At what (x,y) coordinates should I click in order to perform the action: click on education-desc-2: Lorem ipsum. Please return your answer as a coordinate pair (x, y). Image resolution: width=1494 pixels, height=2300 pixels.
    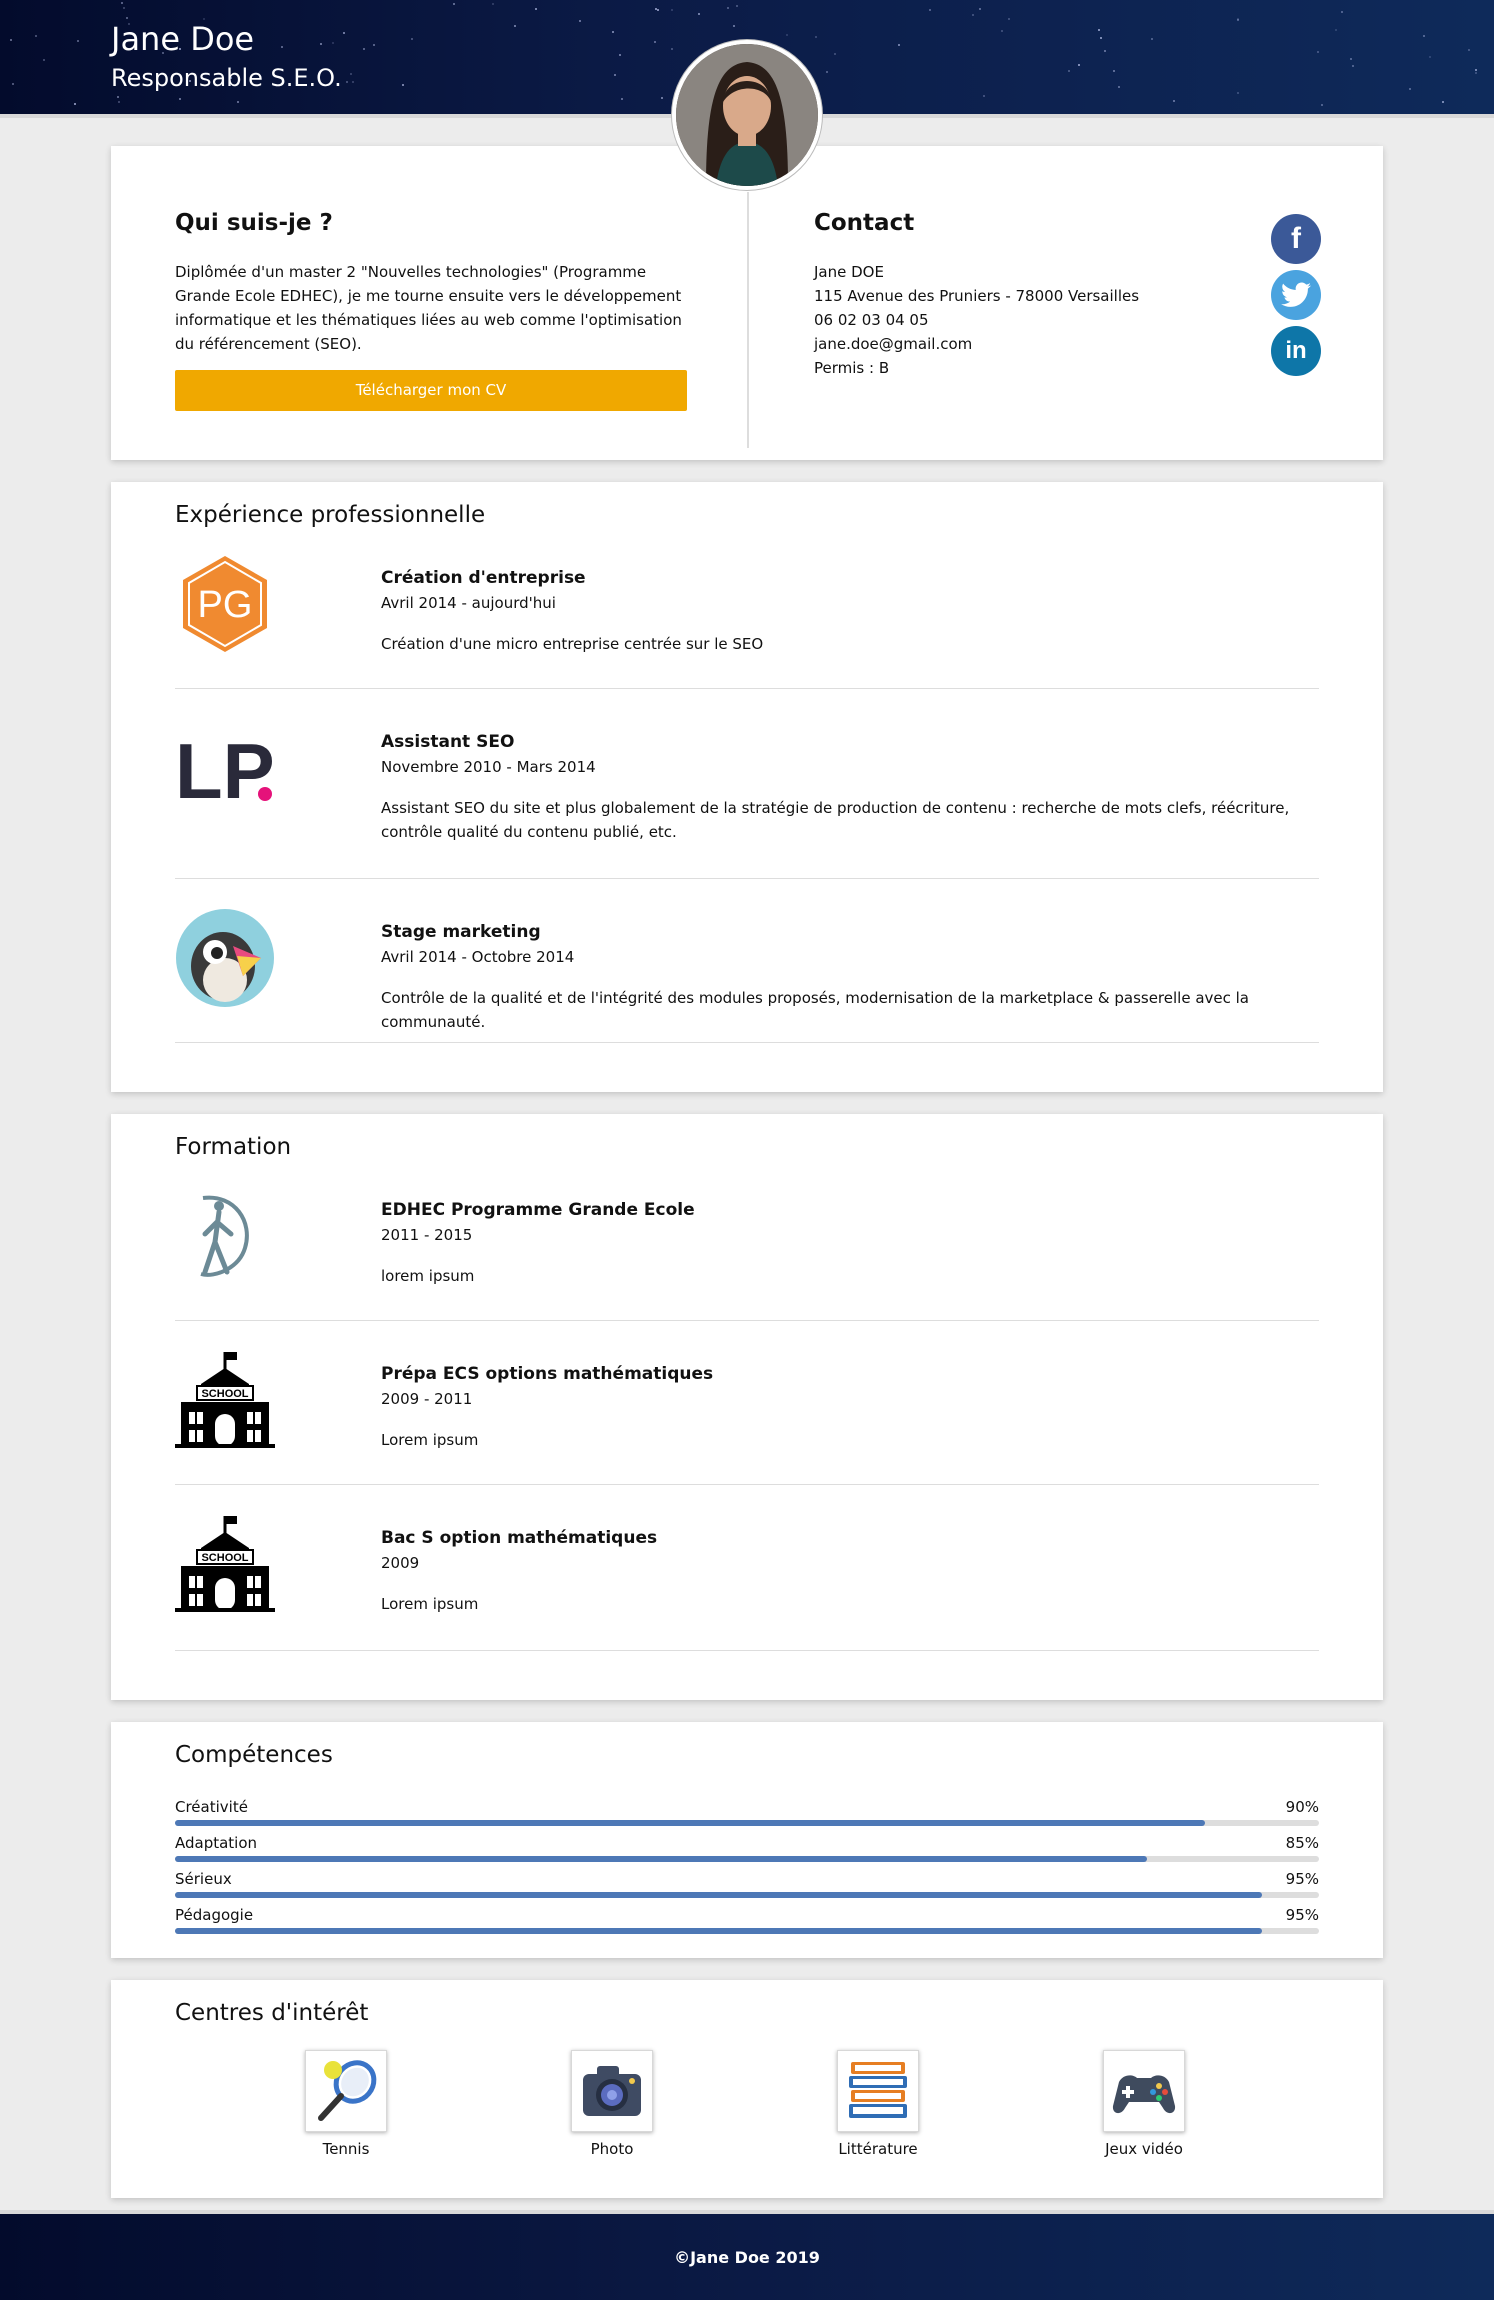
    Looking at the image, I should click on (430, 1440).